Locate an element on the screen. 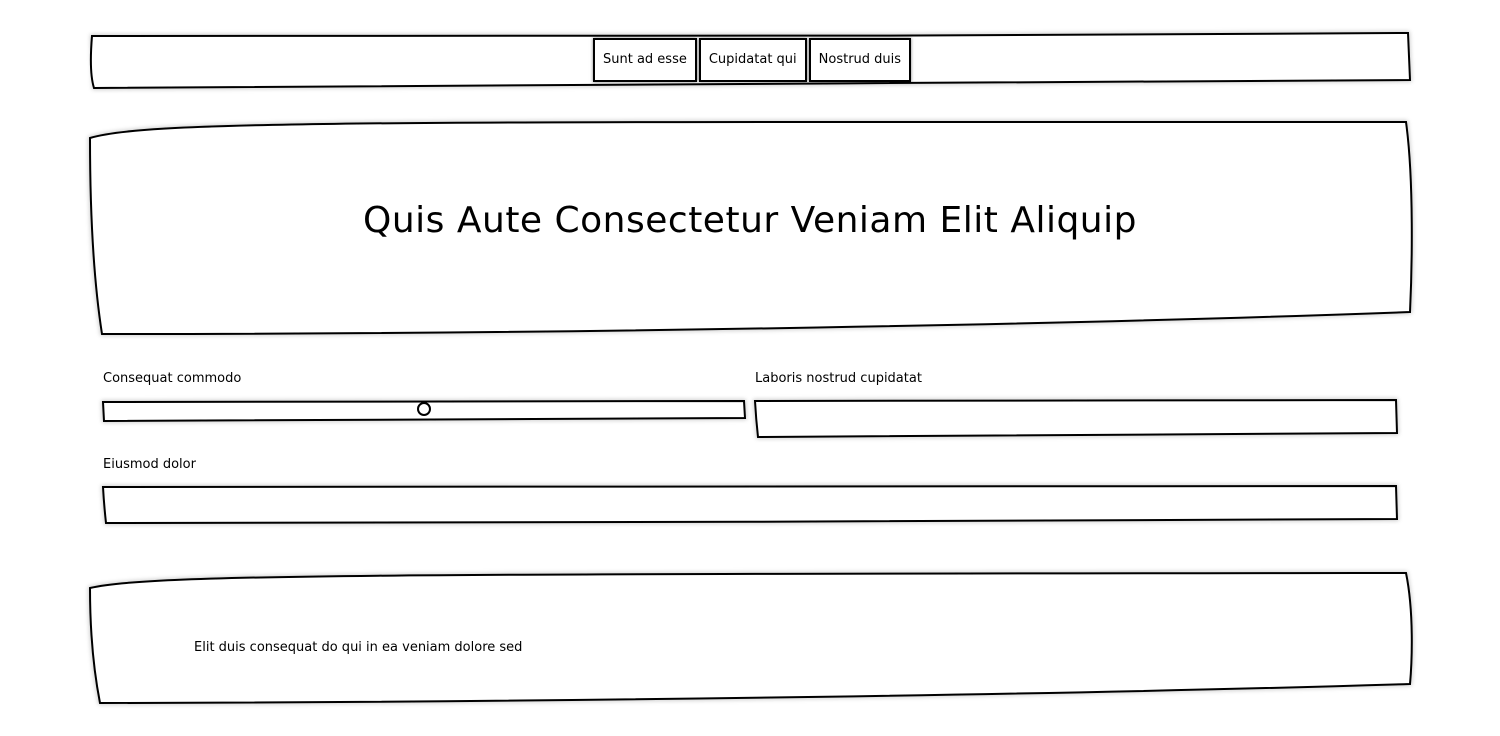 This screenshot has width=1500, height=736. field1-input is located at coordinates (1076, 418).